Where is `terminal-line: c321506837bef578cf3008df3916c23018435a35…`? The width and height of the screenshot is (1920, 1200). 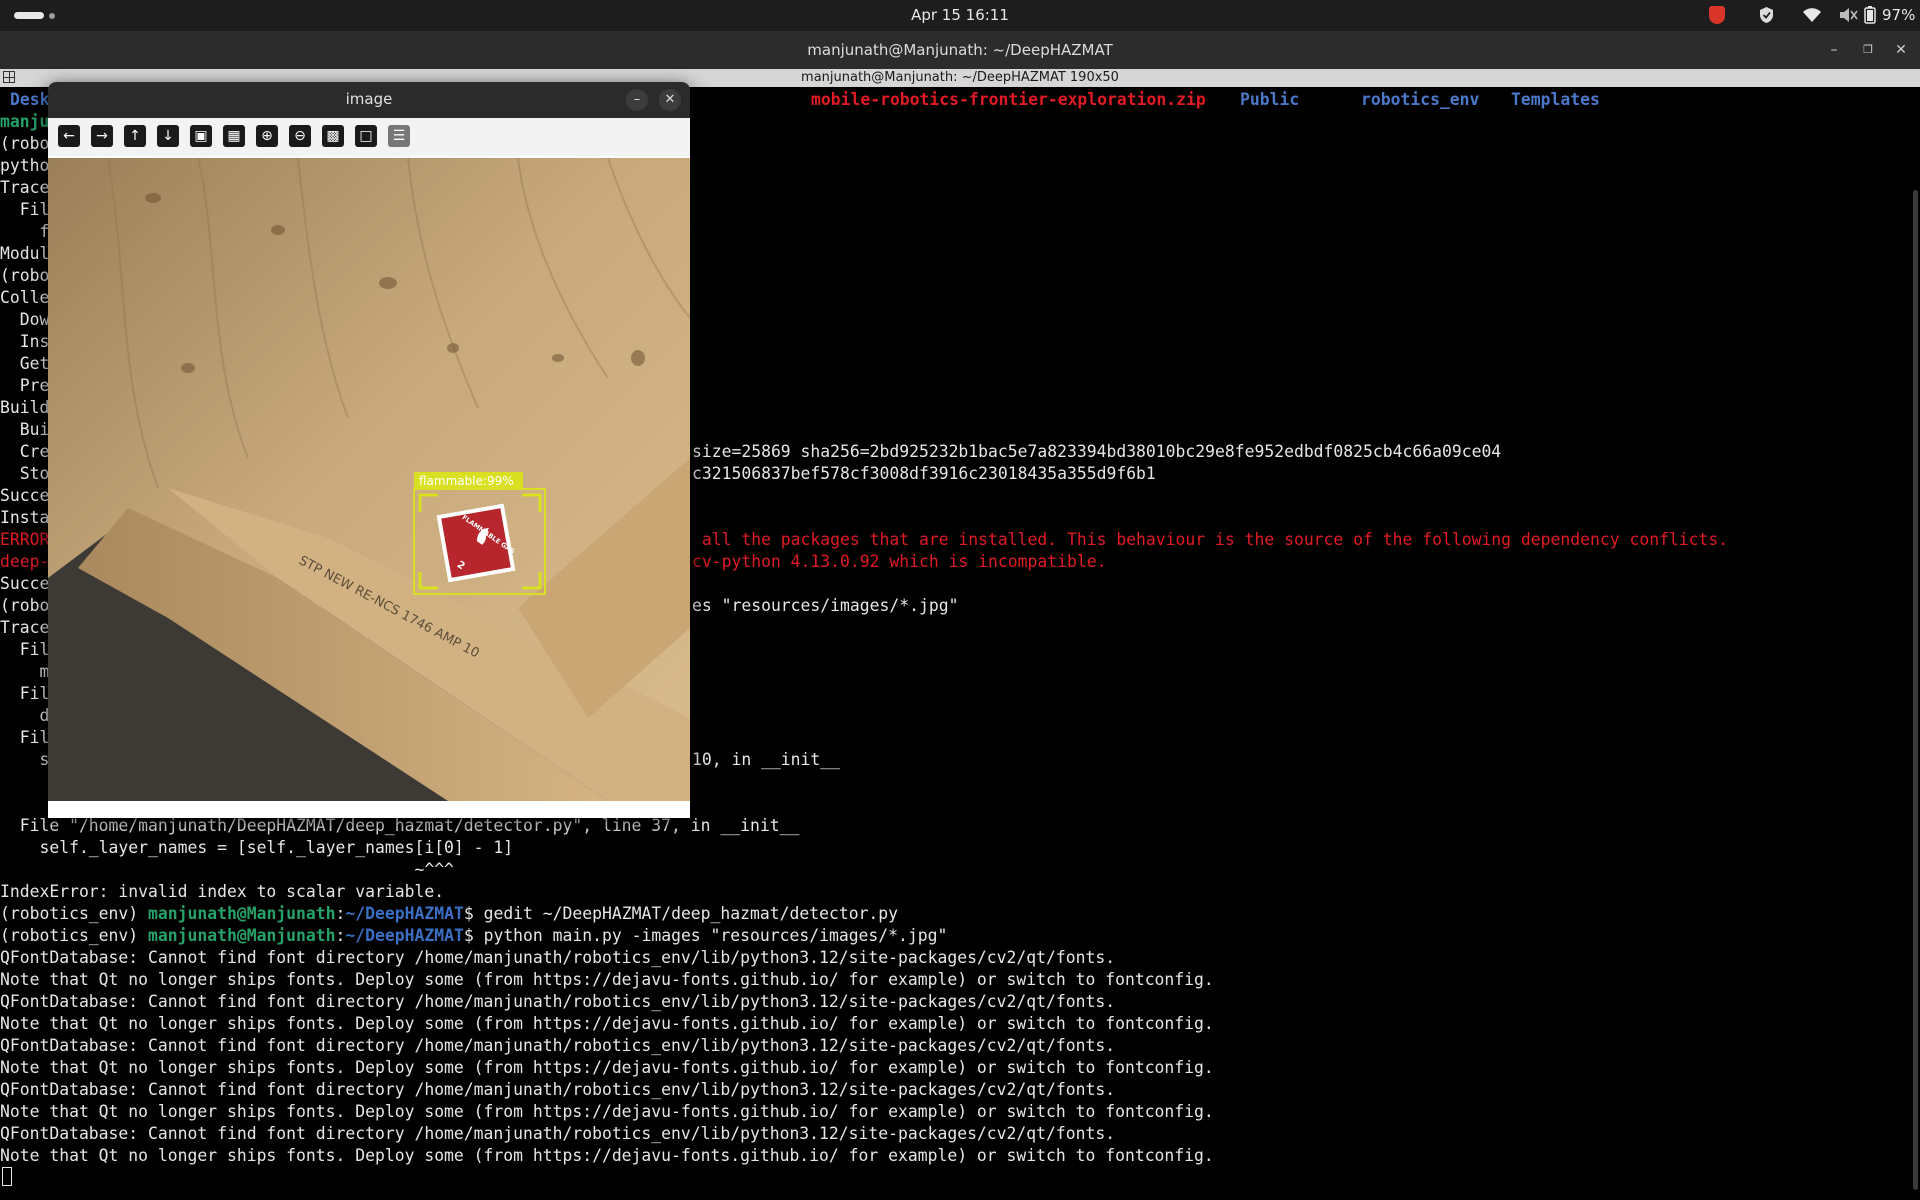 terminal-line: c321506837bef578cf3008df3916c23018435a35… is located at coordinates (924, 473).